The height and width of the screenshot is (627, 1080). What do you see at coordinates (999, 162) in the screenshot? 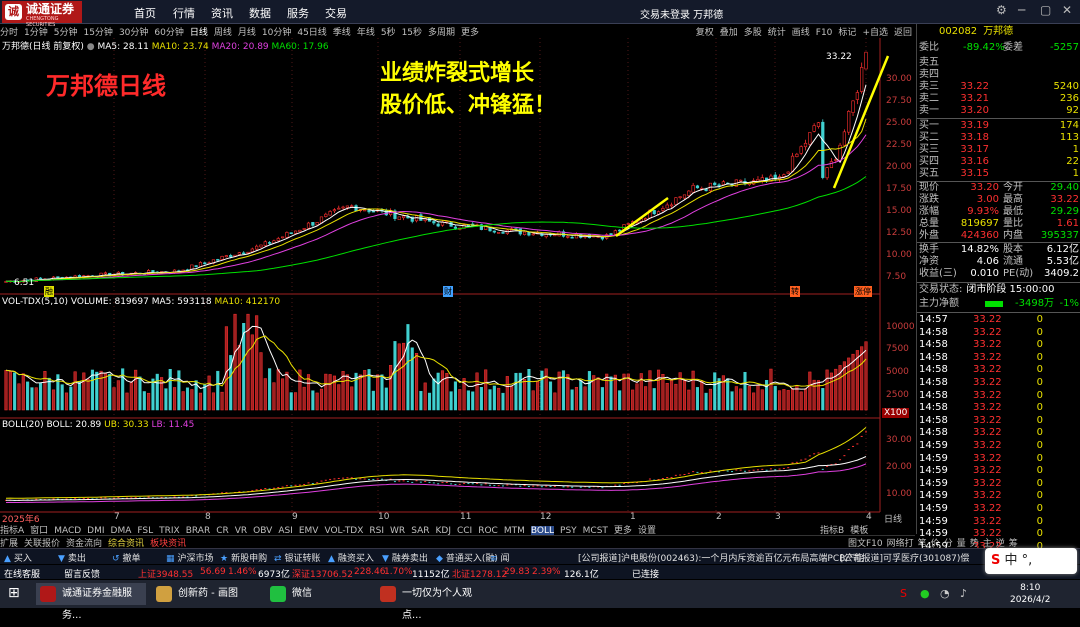
I see `orderbook-row: 买四 33.16 22` at bounding box center [999, 162].